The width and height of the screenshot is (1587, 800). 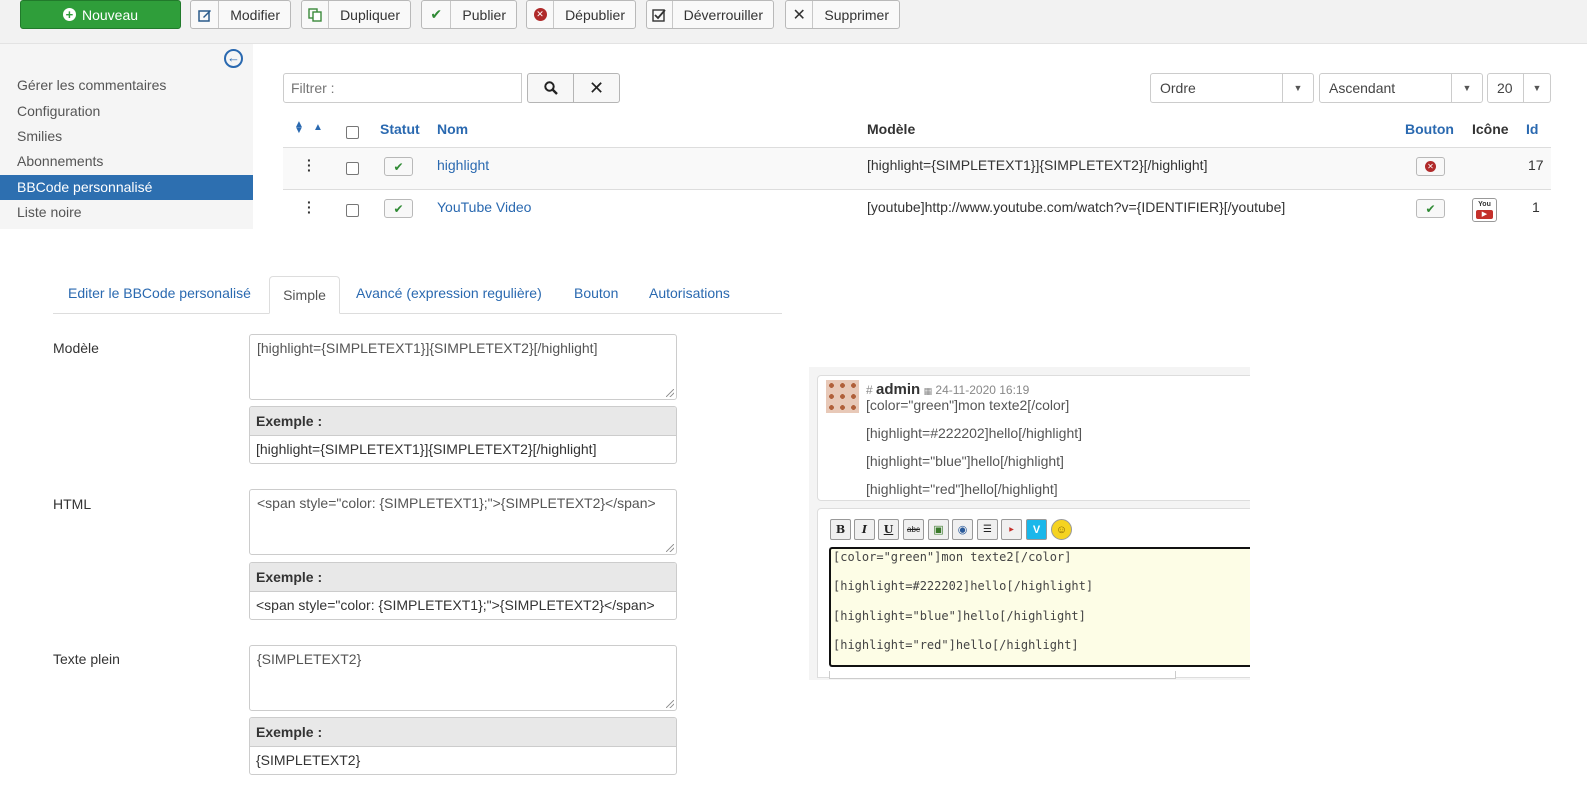 I want to click on header-button: Bouton, so click(x=1429, y=129).